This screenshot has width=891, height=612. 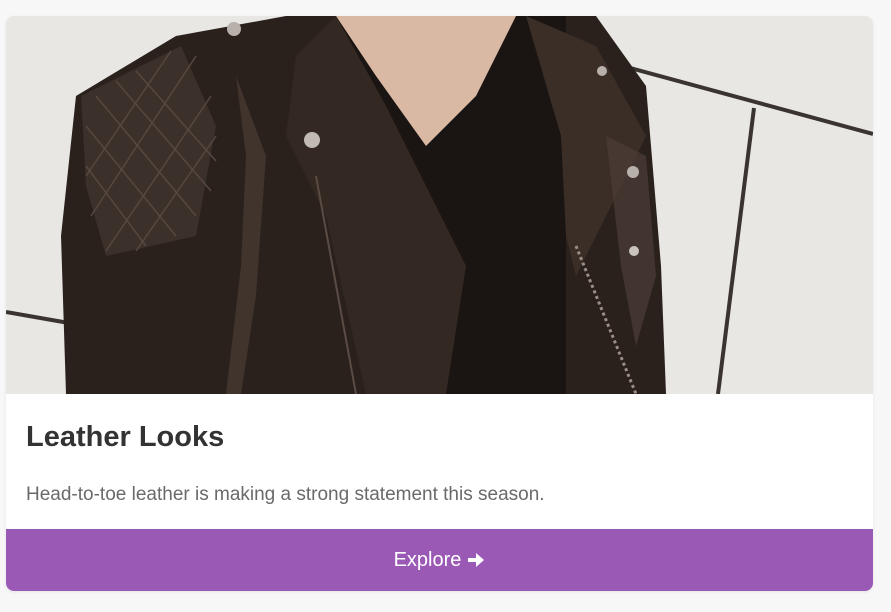 I want to click on explore-button-label: Explore, so click(x=427, y=559).